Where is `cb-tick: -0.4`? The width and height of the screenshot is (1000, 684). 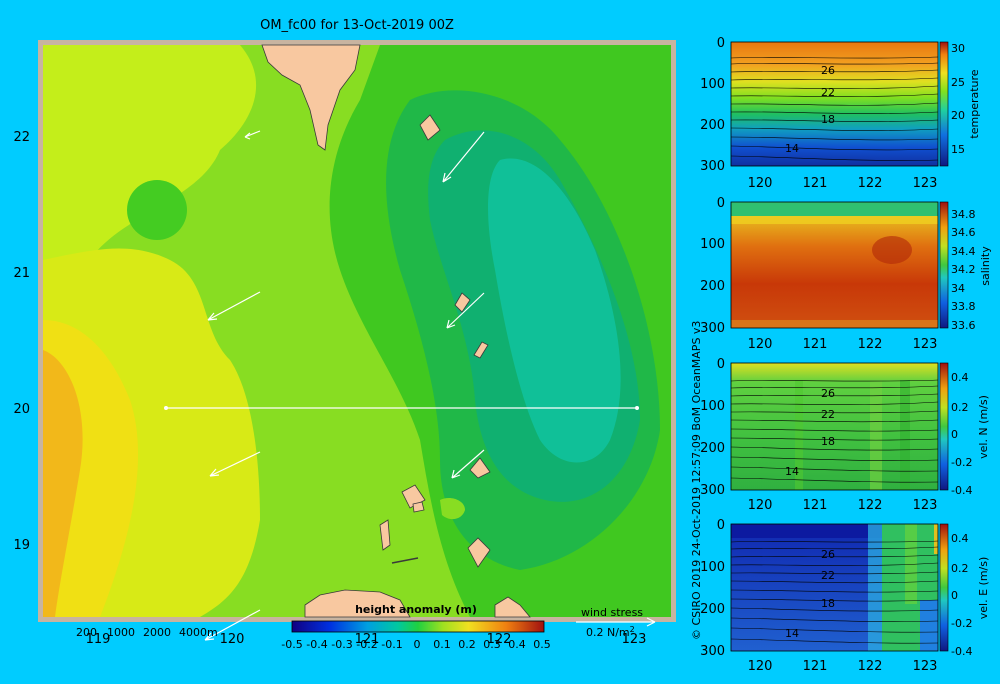 cb-tick: -0.4 is located at coordinates (961, 651).